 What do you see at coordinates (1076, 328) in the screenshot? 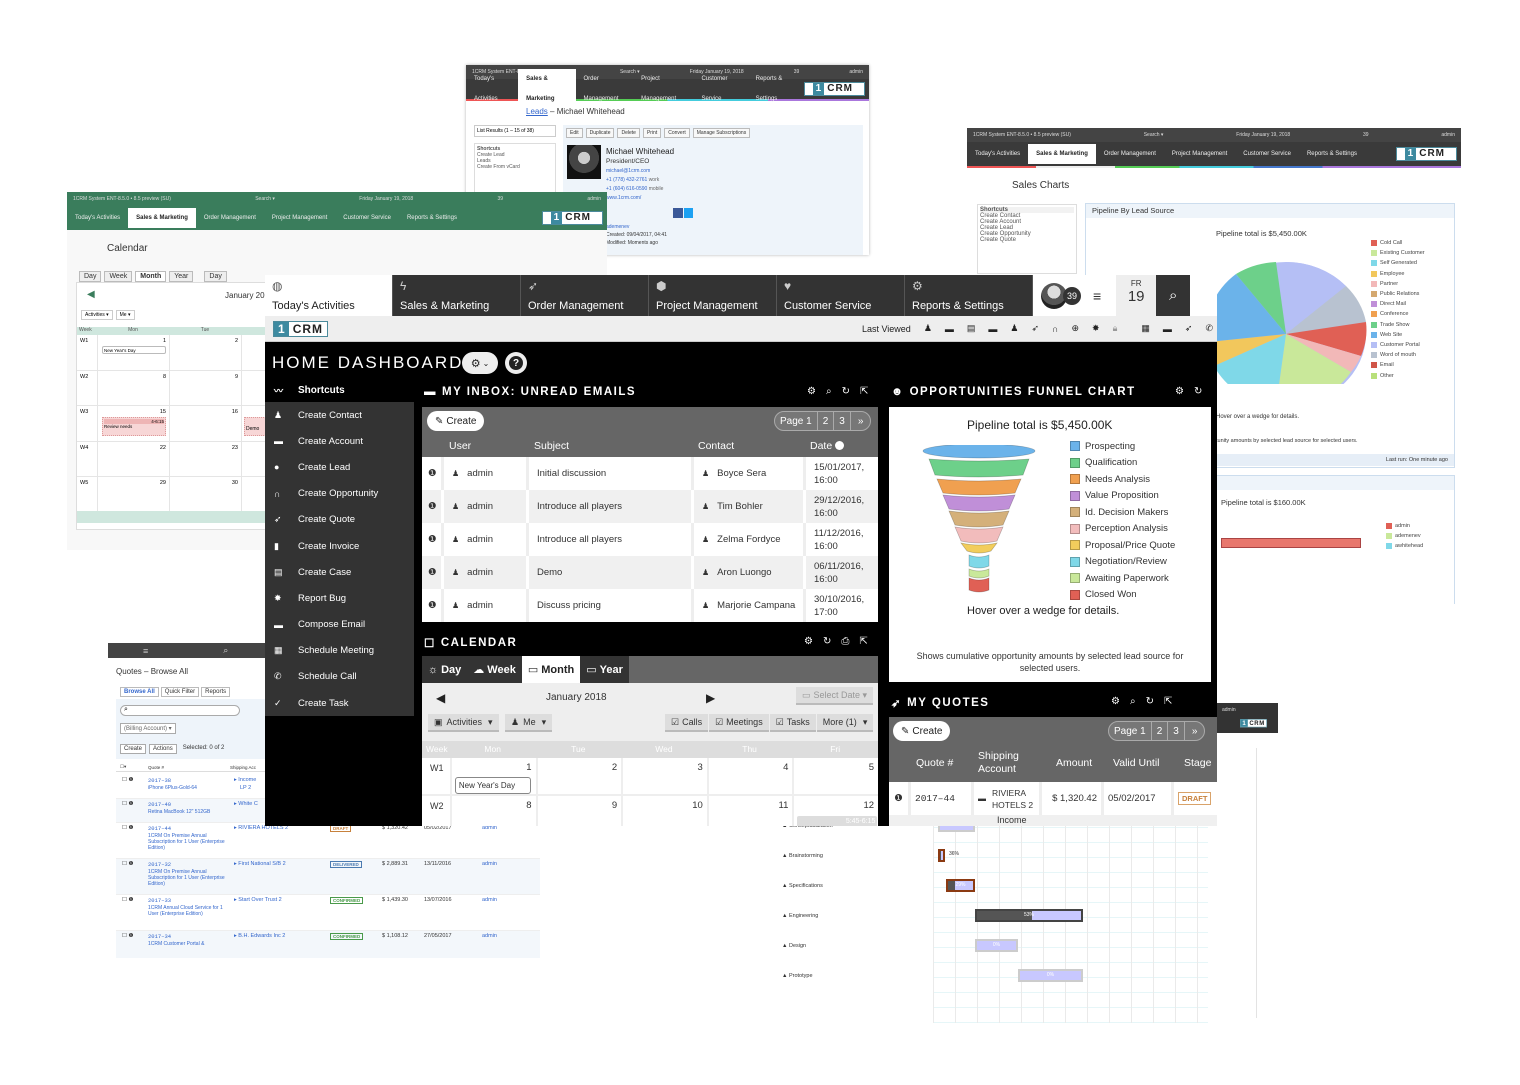
I see `sign-in-icon: ⊕` at bounding box center [1076, 328].